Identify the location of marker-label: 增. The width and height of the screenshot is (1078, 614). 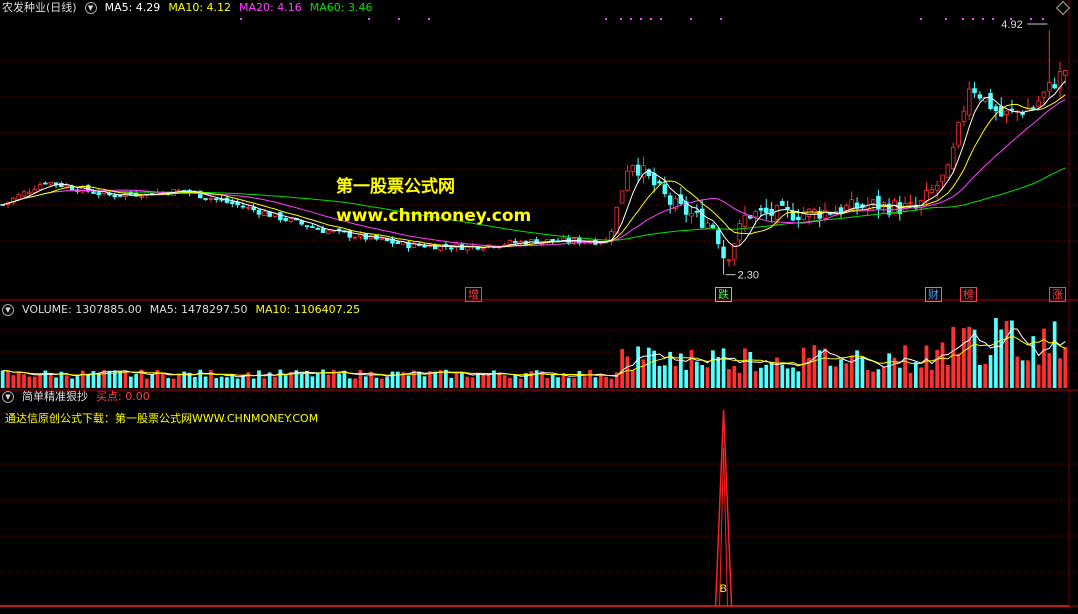
(473, 294).